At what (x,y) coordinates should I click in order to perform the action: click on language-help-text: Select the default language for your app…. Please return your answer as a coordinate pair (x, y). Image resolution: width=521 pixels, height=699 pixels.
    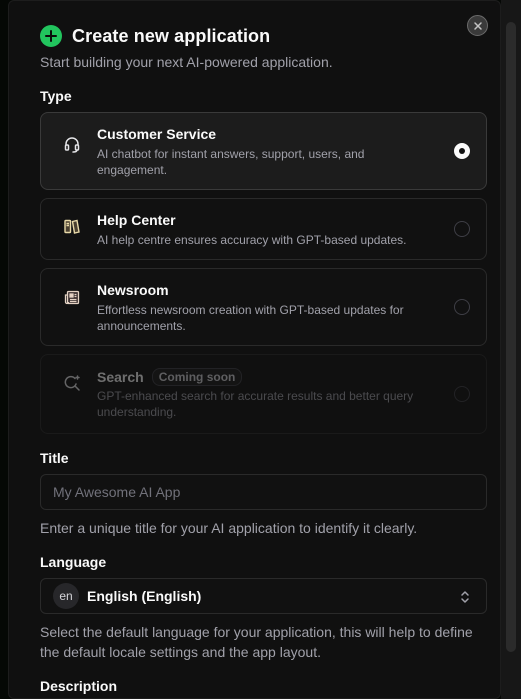
    Looking at the image, I should click on (256, 642).